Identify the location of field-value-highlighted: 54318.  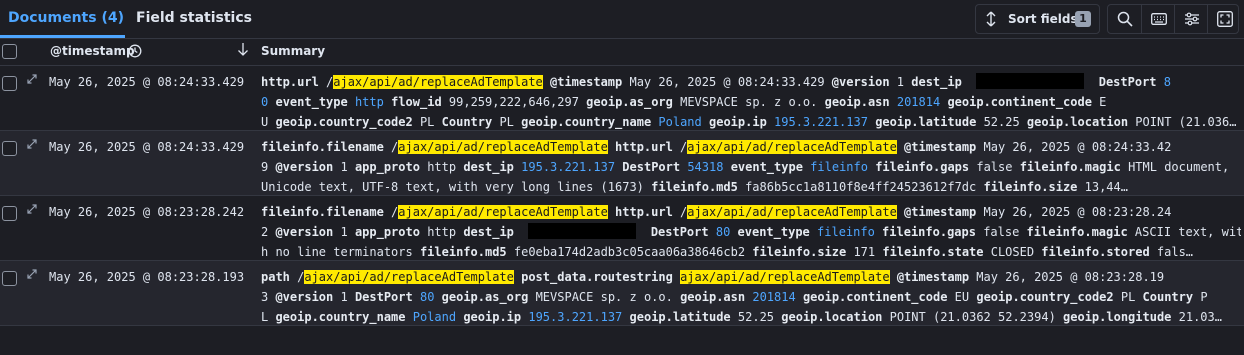
(705, 167).